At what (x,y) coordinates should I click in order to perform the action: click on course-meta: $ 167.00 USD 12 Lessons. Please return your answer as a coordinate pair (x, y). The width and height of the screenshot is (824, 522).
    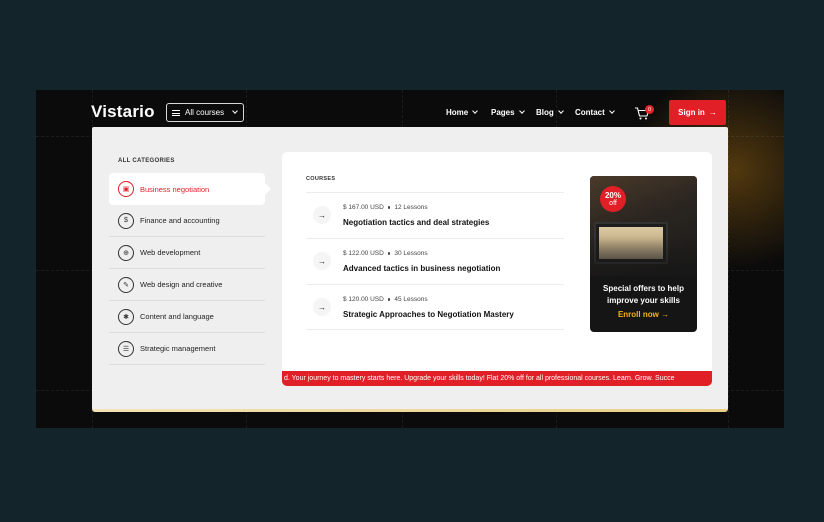
    Looking at the image, I should click on (385, 207).